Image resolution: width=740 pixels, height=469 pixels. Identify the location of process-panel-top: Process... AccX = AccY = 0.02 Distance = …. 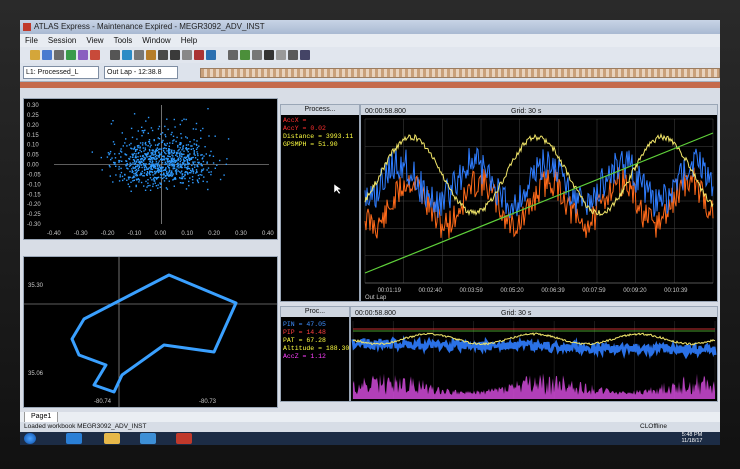
(320, 203).